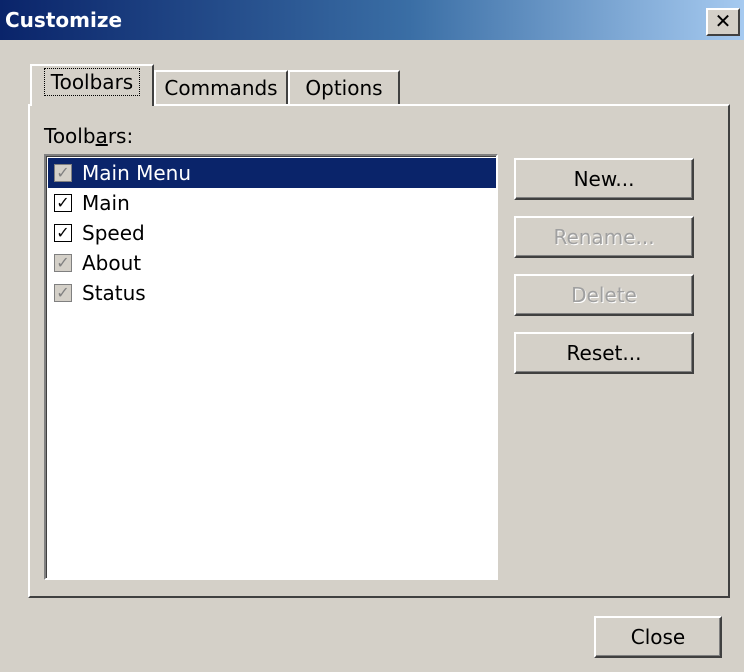  I want to click on tab-commands: Commands, so click(221, 88).